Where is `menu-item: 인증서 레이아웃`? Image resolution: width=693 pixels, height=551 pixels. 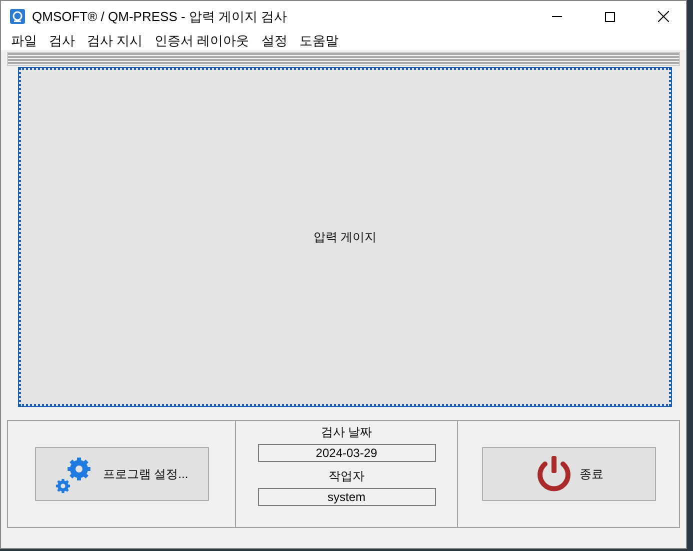
menu-item: 인증서 레이아웃 is located at coordinates (202, 41).